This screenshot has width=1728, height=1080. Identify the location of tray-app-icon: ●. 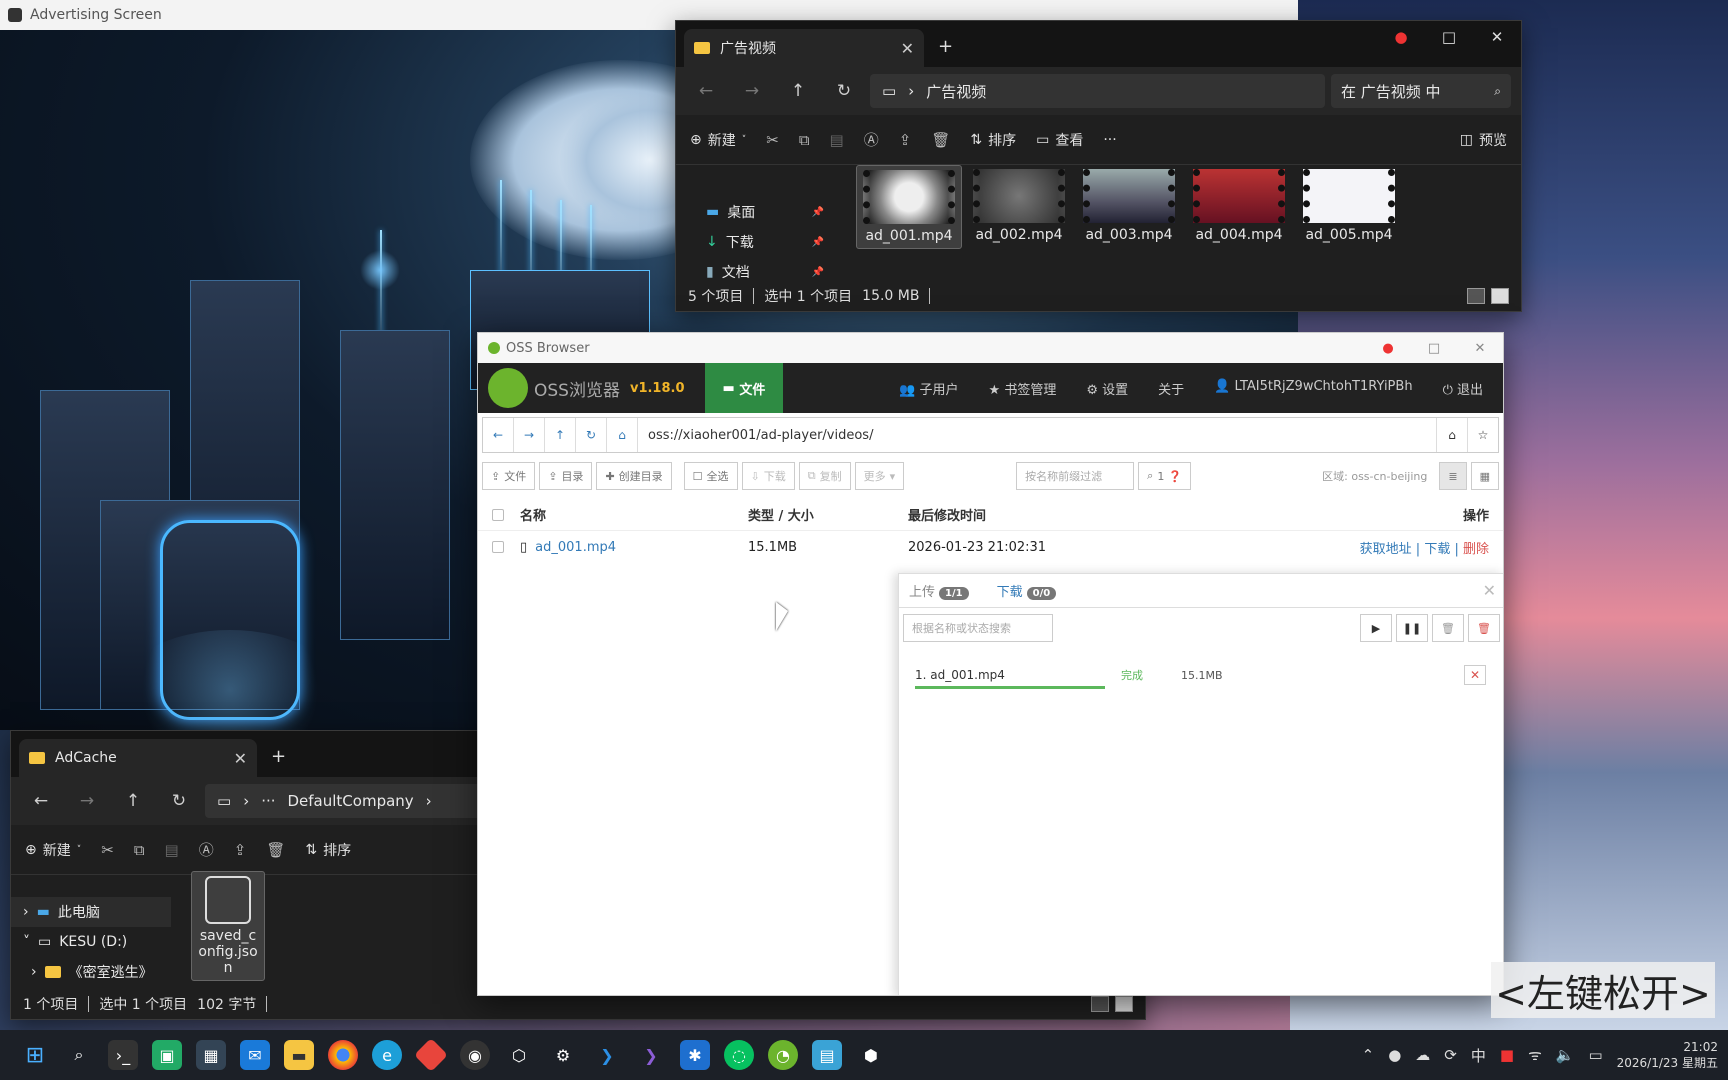
(1394, 1055).